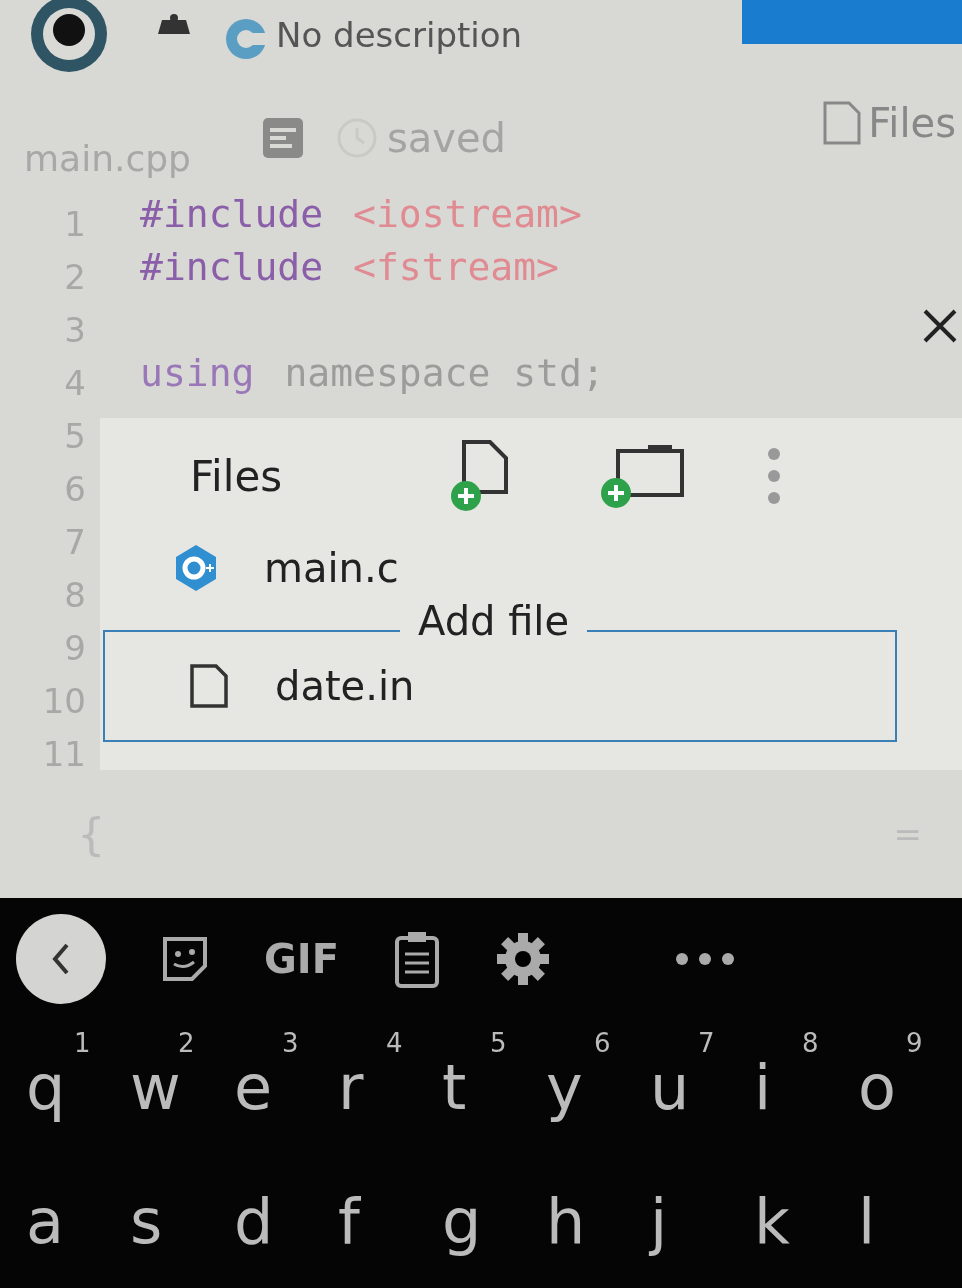  Describe the element at coordinates (186, 1043) in the screenshot. I see `key-hint: 2` at that location.